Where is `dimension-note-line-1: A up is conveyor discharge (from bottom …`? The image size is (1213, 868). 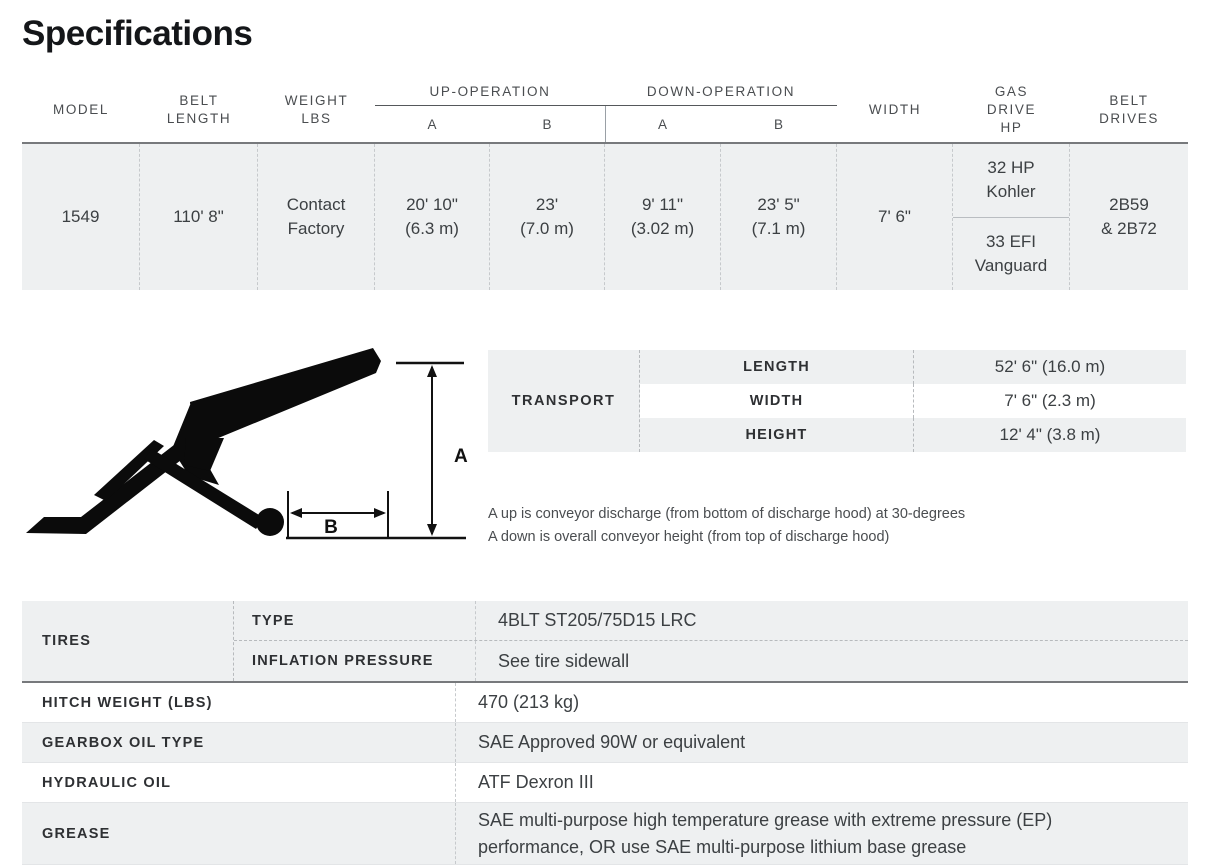 dimension-note-line-1: A up is conveyor discharge (from bottom … is located at coordinates (727, 514).